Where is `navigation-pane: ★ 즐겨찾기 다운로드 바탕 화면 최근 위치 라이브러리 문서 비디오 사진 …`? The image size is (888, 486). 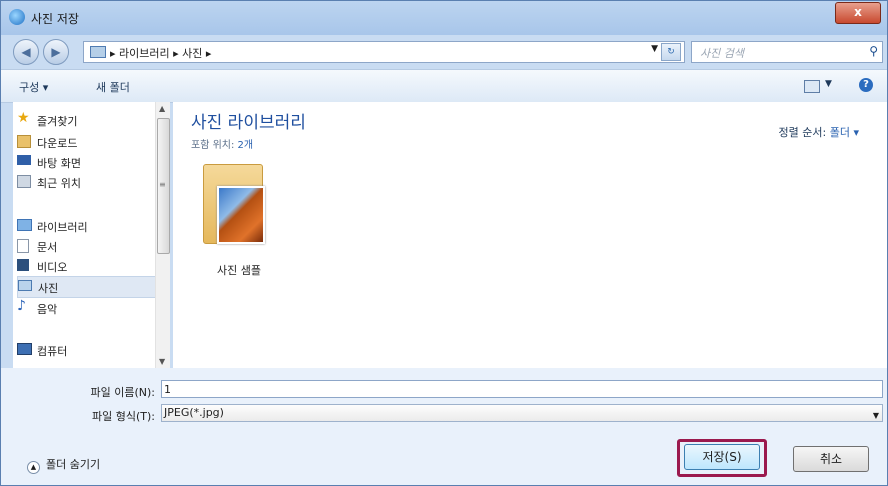 navigation-pane: ★ 즐겨찾기 다운로드 바탕 화면 최근 위치 라이브러리 문서 비디오 사진 … is located at coordinates (90, 235).